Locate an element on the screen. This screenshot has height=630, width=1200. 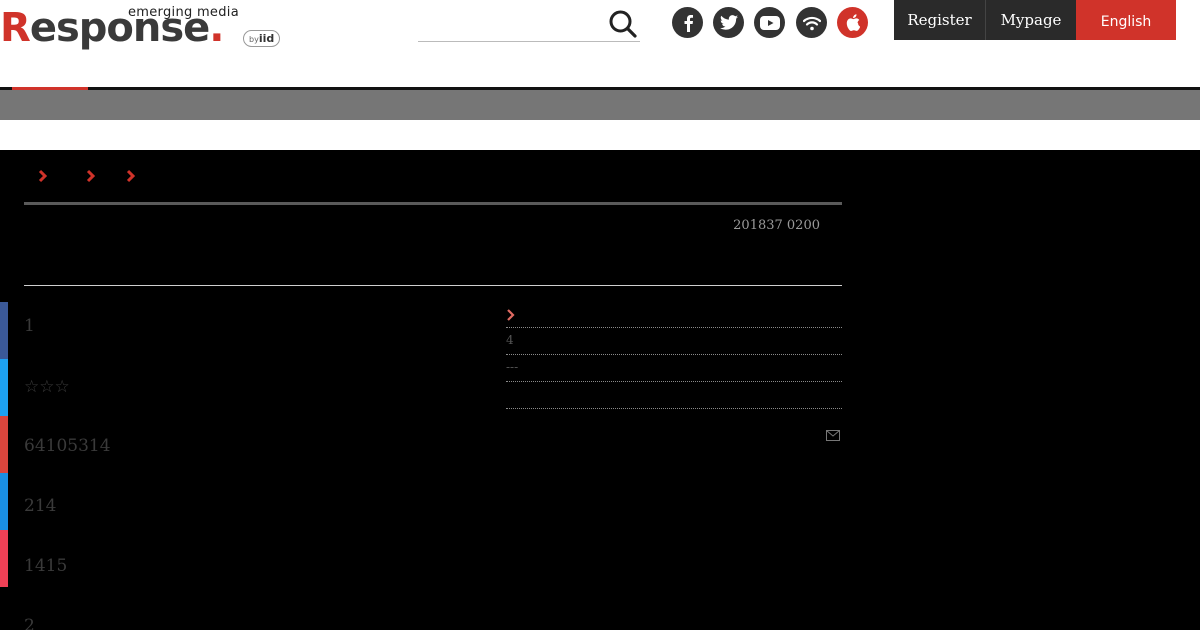
logo-badge-brand: iid is located at coordinates (266, 38).